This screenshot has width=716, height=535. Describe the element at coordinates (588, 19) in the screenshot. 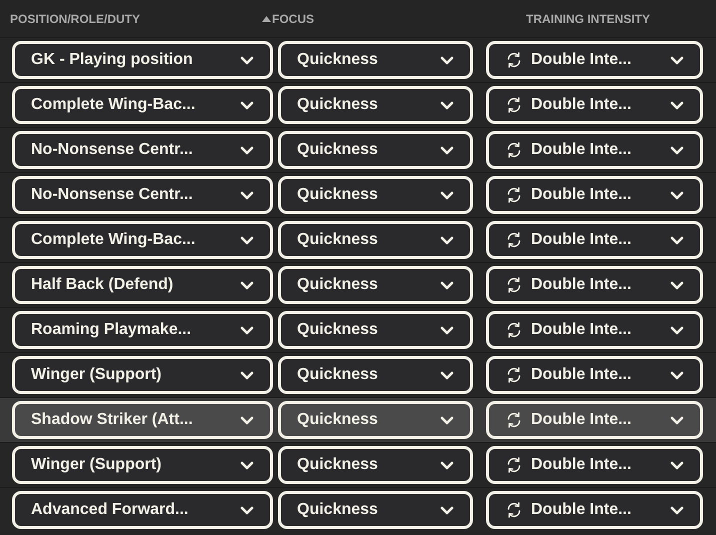

I see `column-header: TRAINING INTENSITY` at that location.